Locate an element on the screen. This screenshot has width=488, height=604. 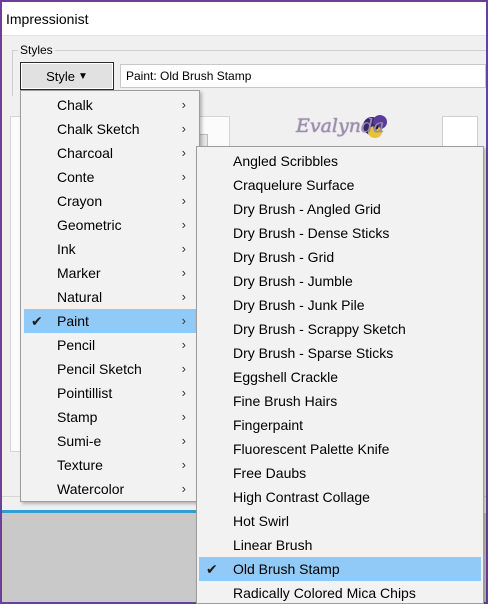
menu-item-pencil: Pencil › is located at coordinates (110, 345).